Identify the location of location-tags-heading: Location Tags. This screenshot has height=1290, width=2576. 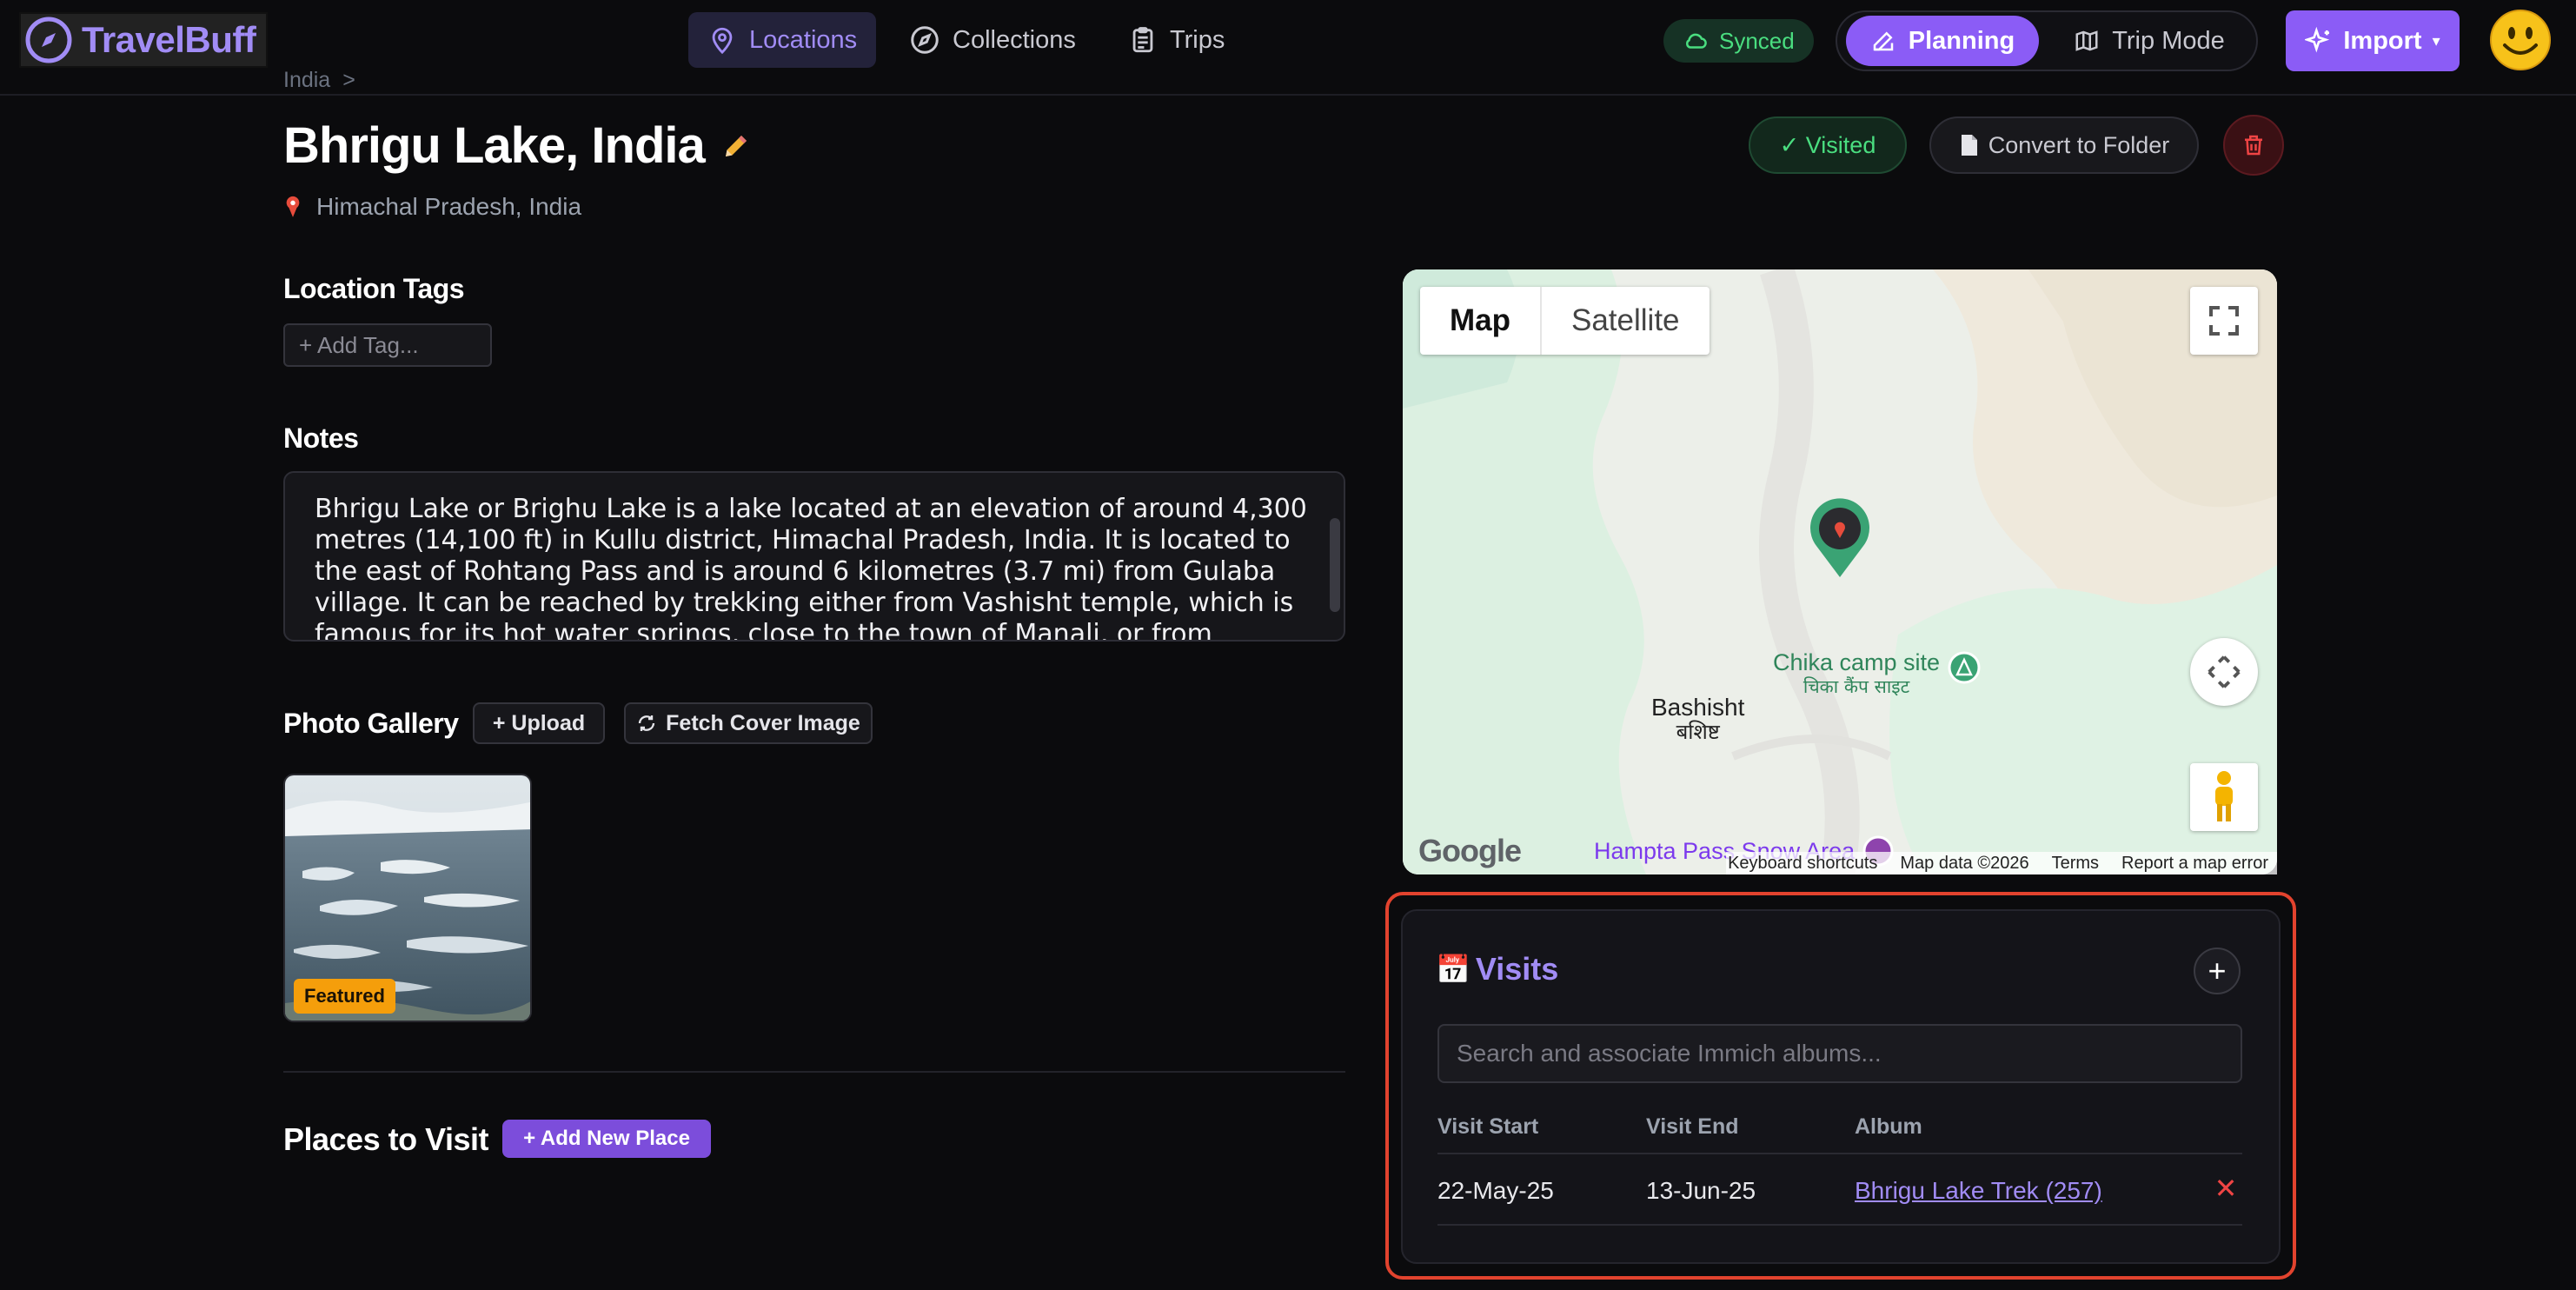
(374, 288).